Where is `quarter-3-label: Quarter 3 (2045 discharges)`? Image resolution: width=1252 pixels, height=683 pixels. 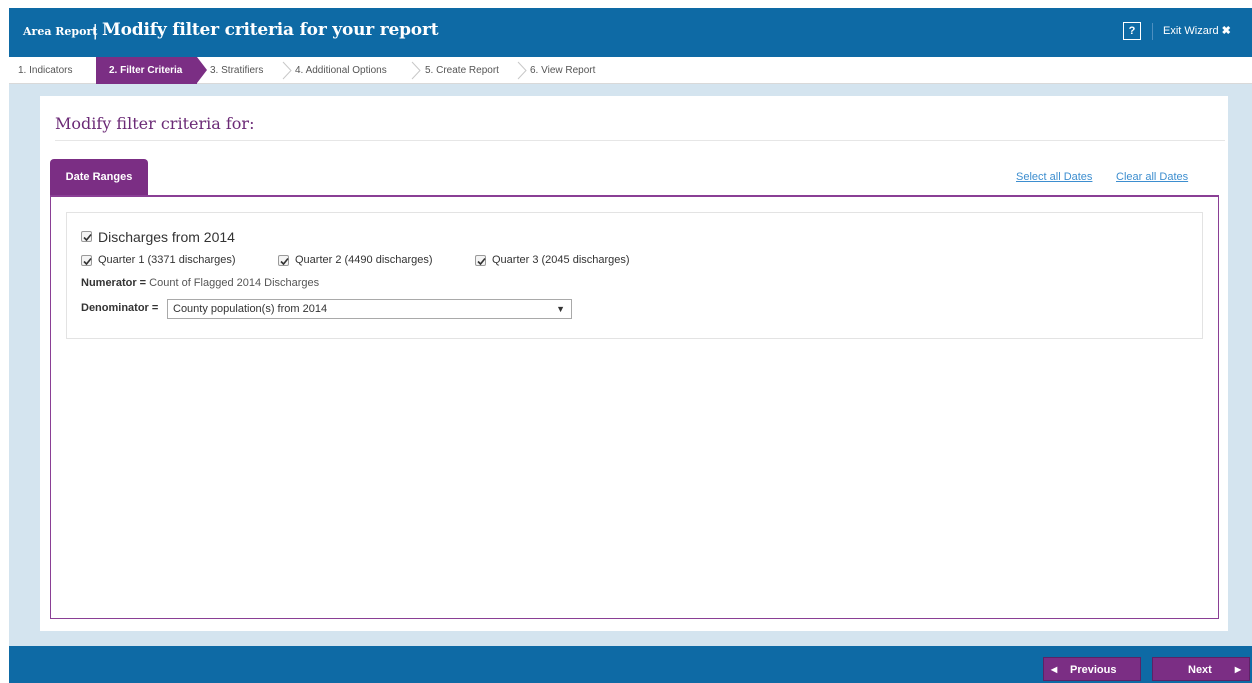 quarter-3-label: Quarter 3 (2045 discharges) is located at coordinates (561, 260).